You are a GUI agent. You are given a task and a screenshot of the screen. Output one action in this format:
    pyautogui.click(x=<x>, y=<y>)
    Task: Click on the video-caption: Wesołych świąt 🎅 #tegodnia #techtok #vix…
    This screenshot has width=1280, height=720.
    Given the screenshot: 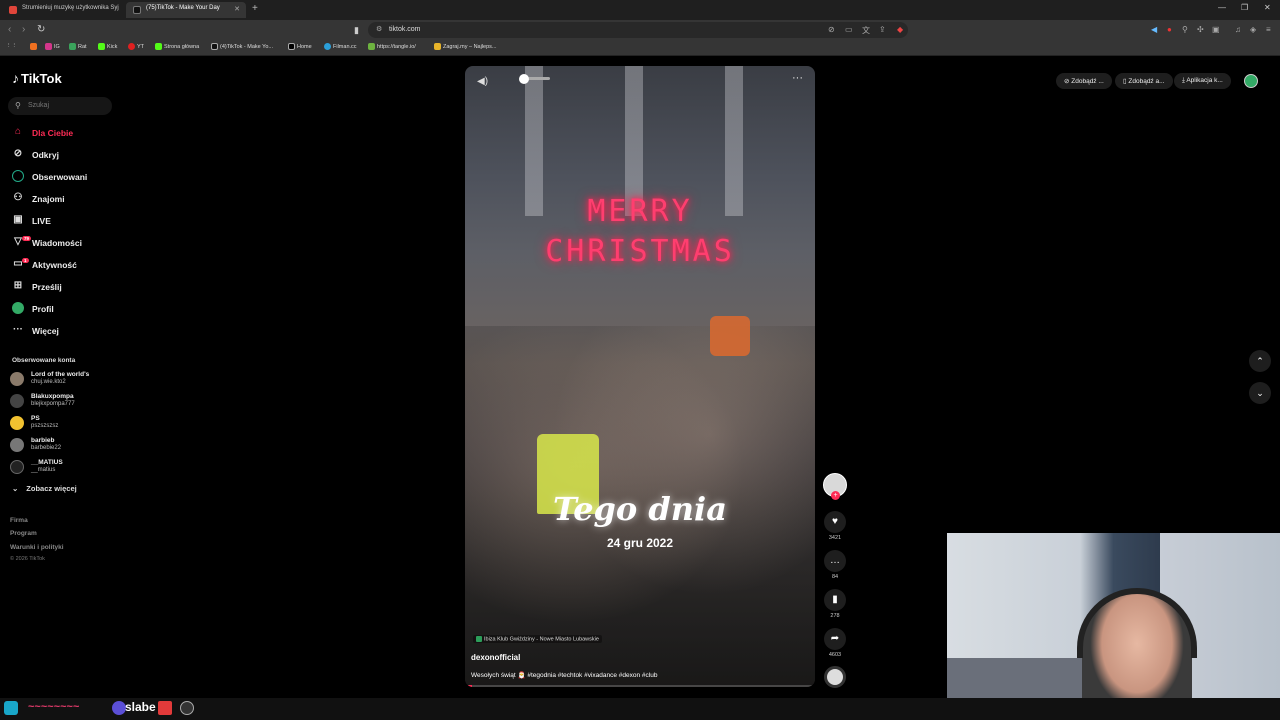 What is the action you would take?
    pyautogui.click(x=564, y=675)
    